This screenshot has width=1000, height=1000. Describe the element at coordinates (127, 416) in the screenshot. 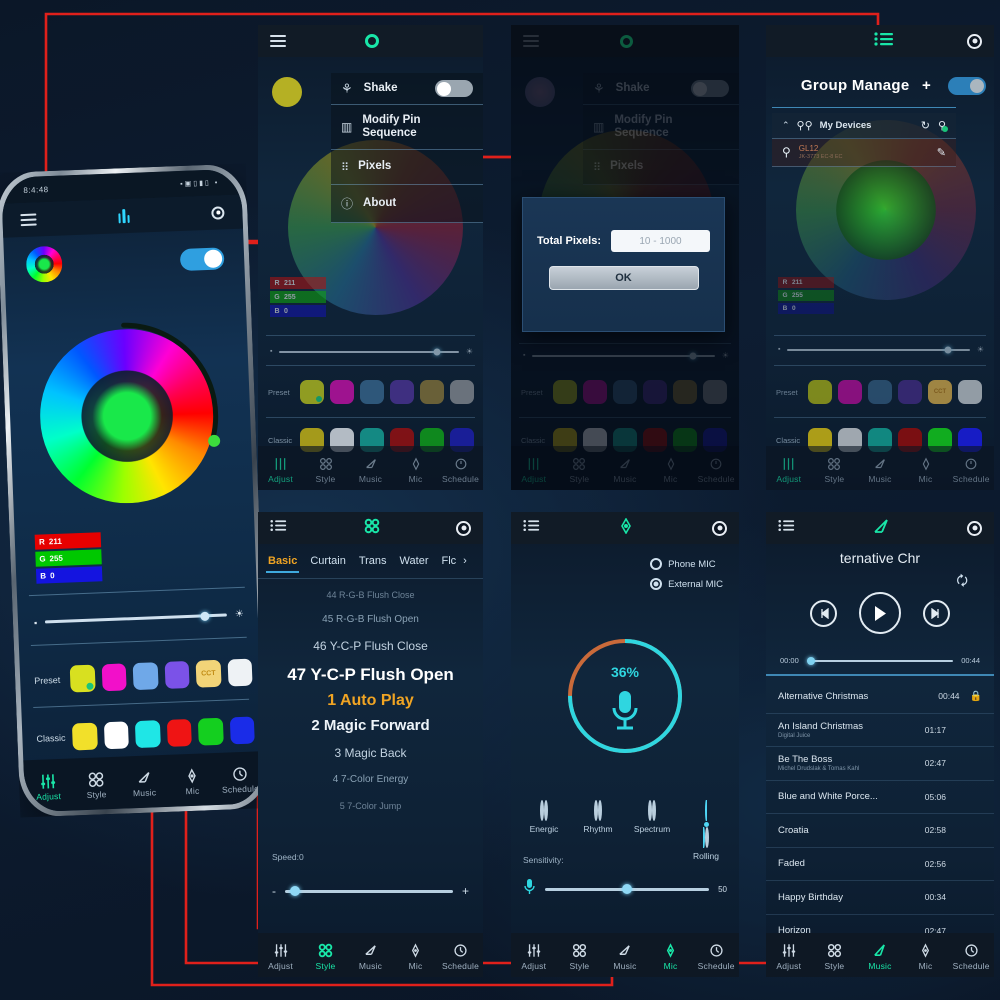

I see `brightness-arc` at that location.